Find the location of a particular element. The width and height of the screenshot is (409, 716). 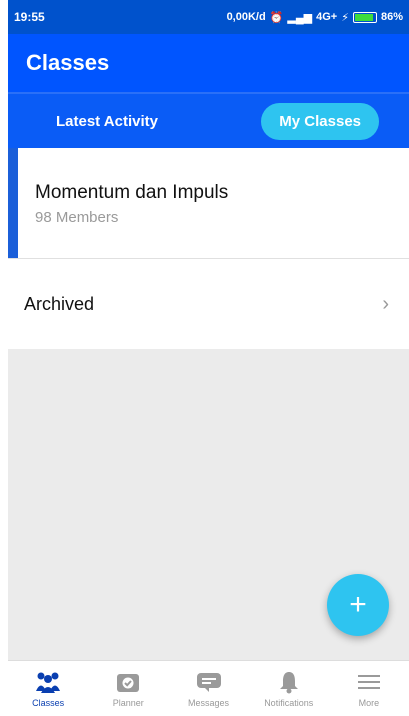

nav-messages: Messages is located at coordinates (208, 688).